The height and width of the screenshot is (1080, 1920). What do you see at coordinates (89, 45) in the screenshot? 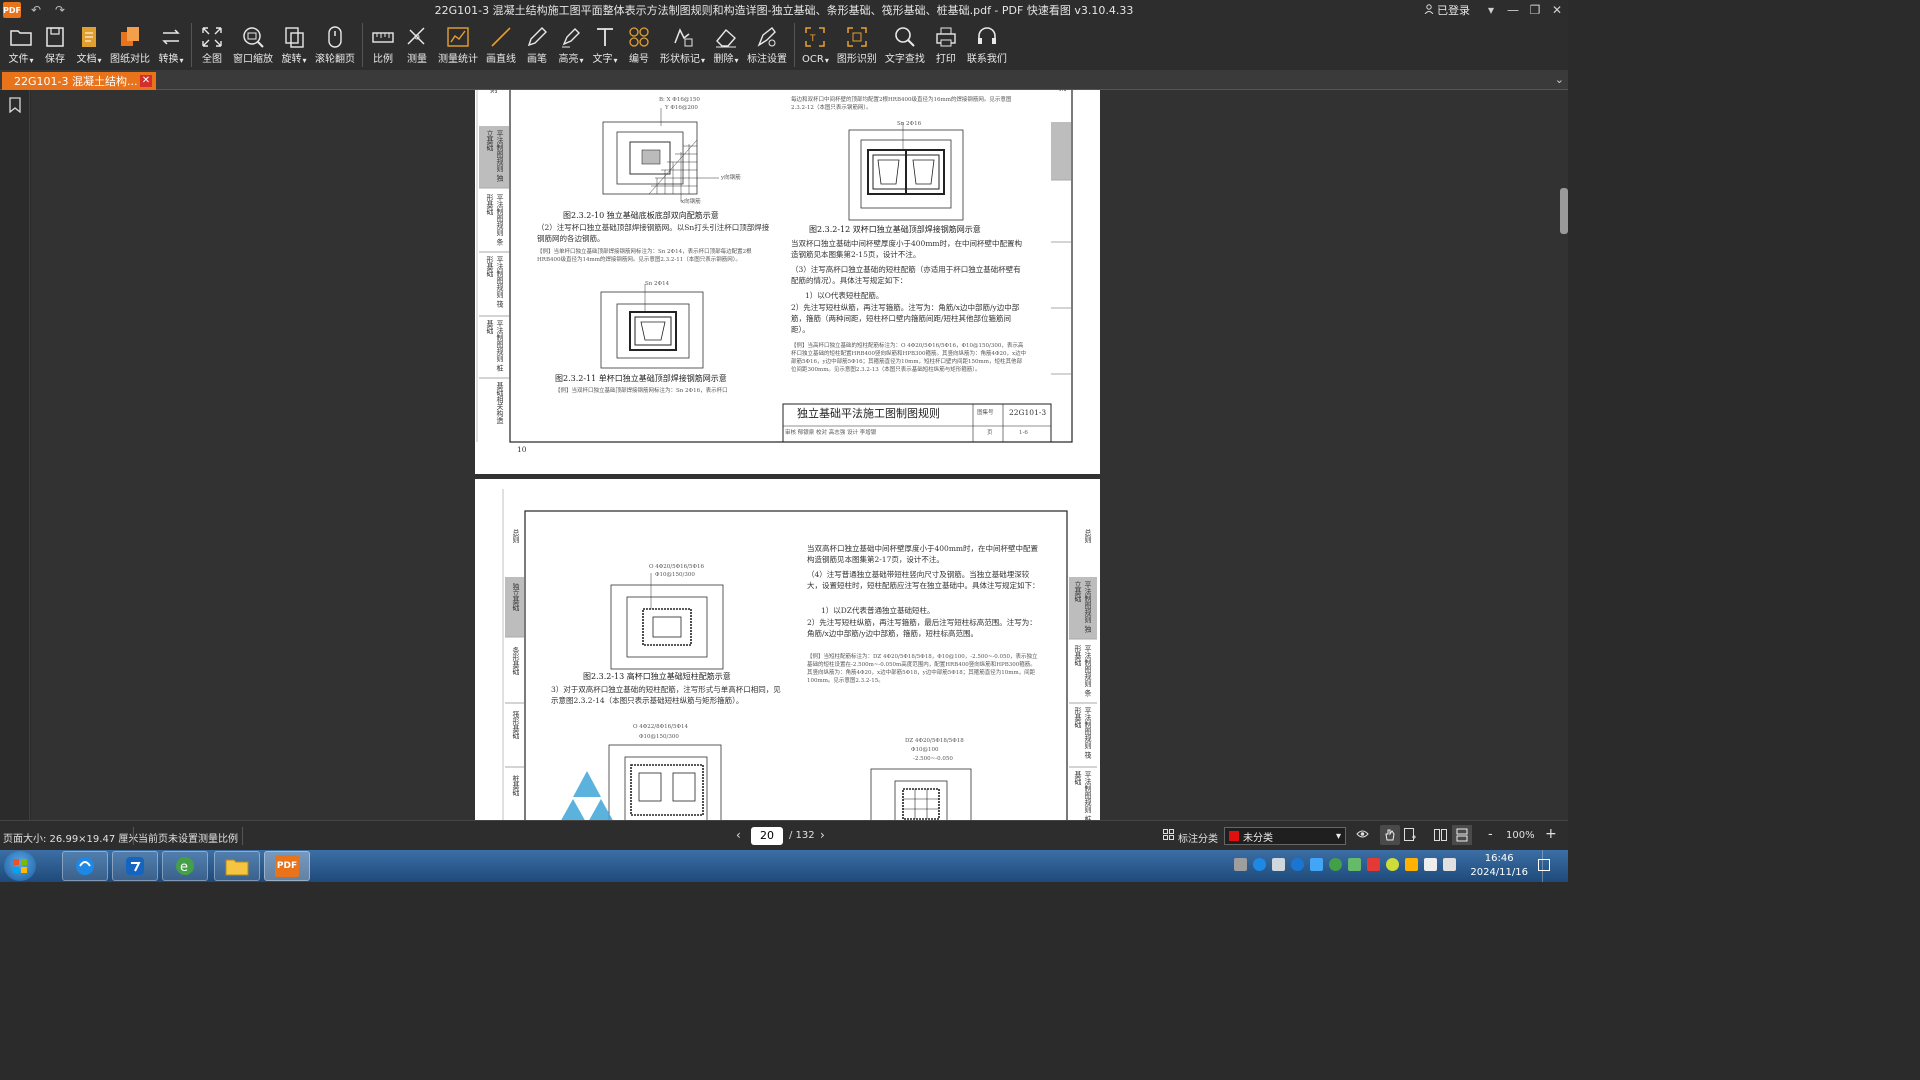
I see `toolbar-button-3: 文档 ▾` at bounding box center [89, 45].